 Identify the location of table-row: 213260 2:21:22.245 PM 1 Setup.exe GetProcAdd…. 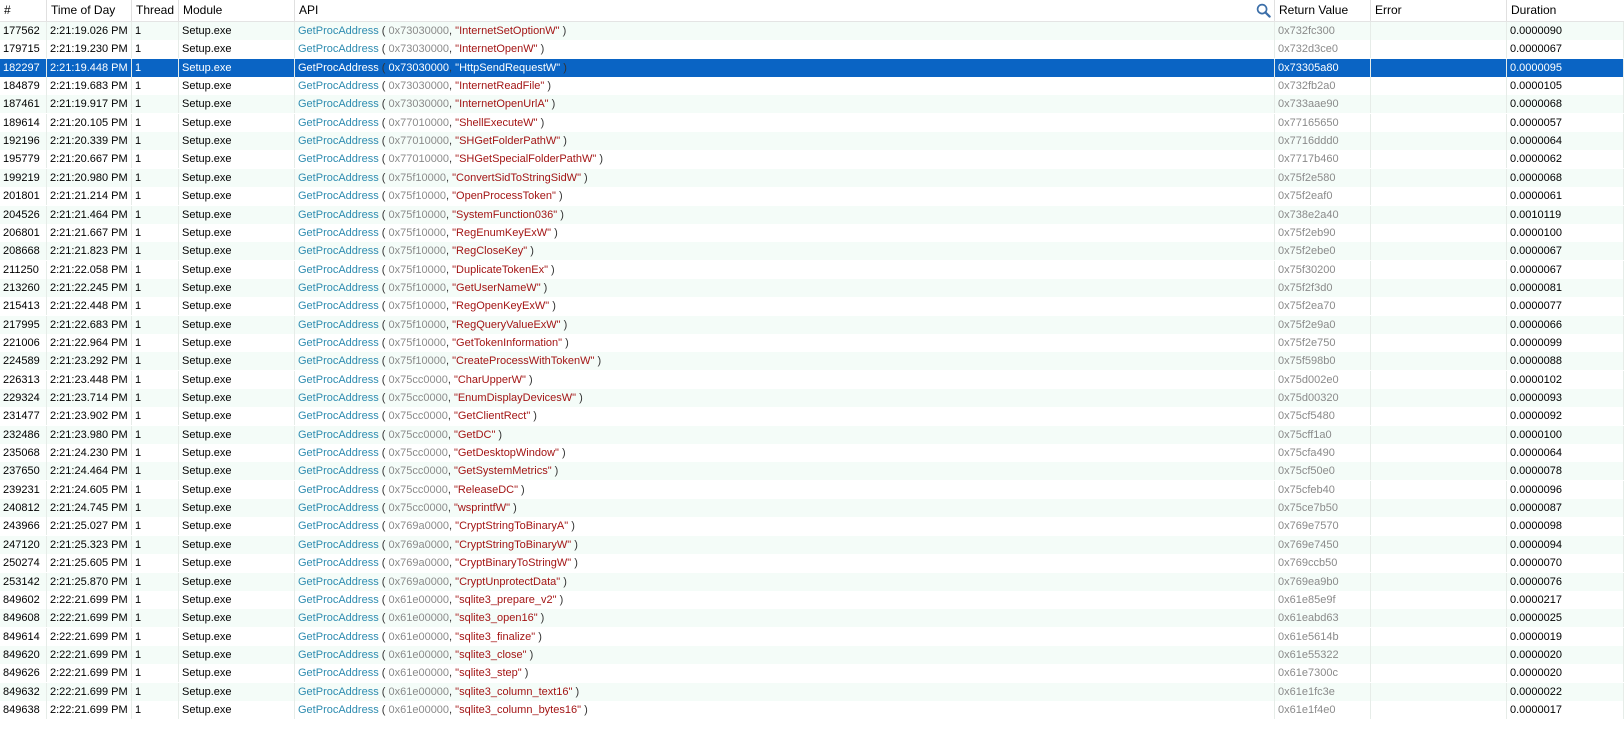
(812, 287).